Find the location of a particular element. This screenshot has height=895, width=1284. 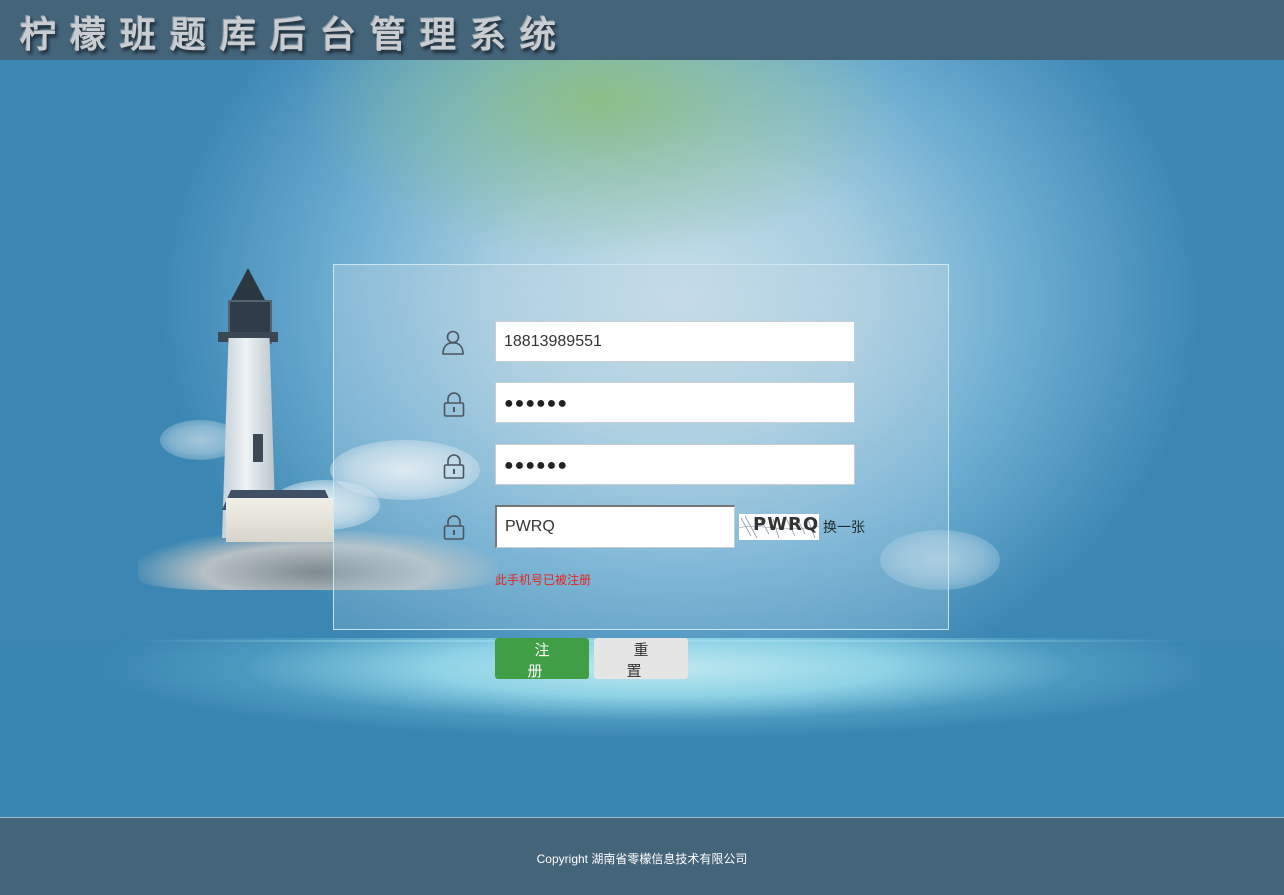

register-button: 注 册 is located at coordinates (542, 659).